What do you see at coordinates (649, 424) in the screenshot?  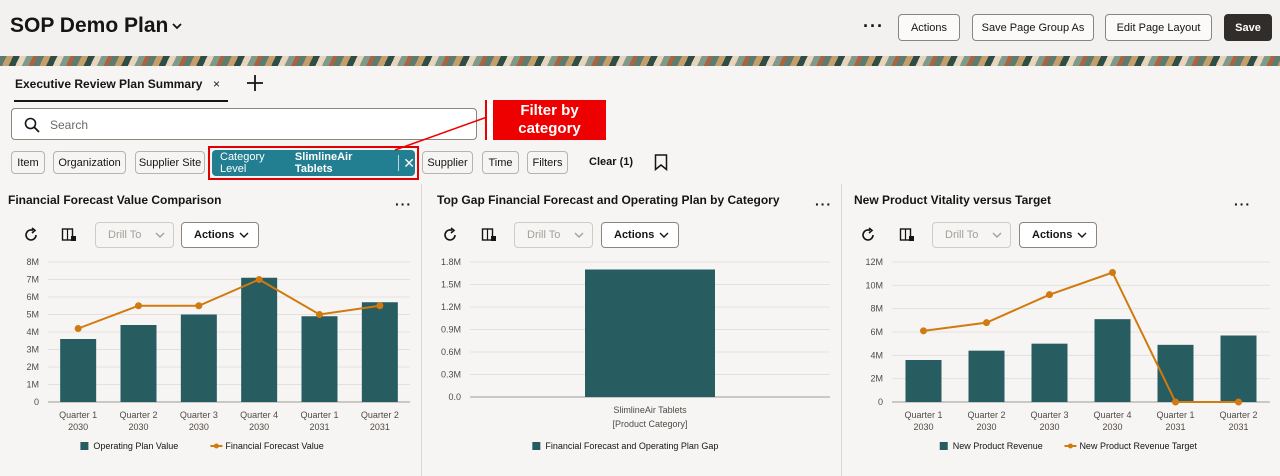 I see `x-axis-title: [Product Category]` at bounding box center [649, 424].